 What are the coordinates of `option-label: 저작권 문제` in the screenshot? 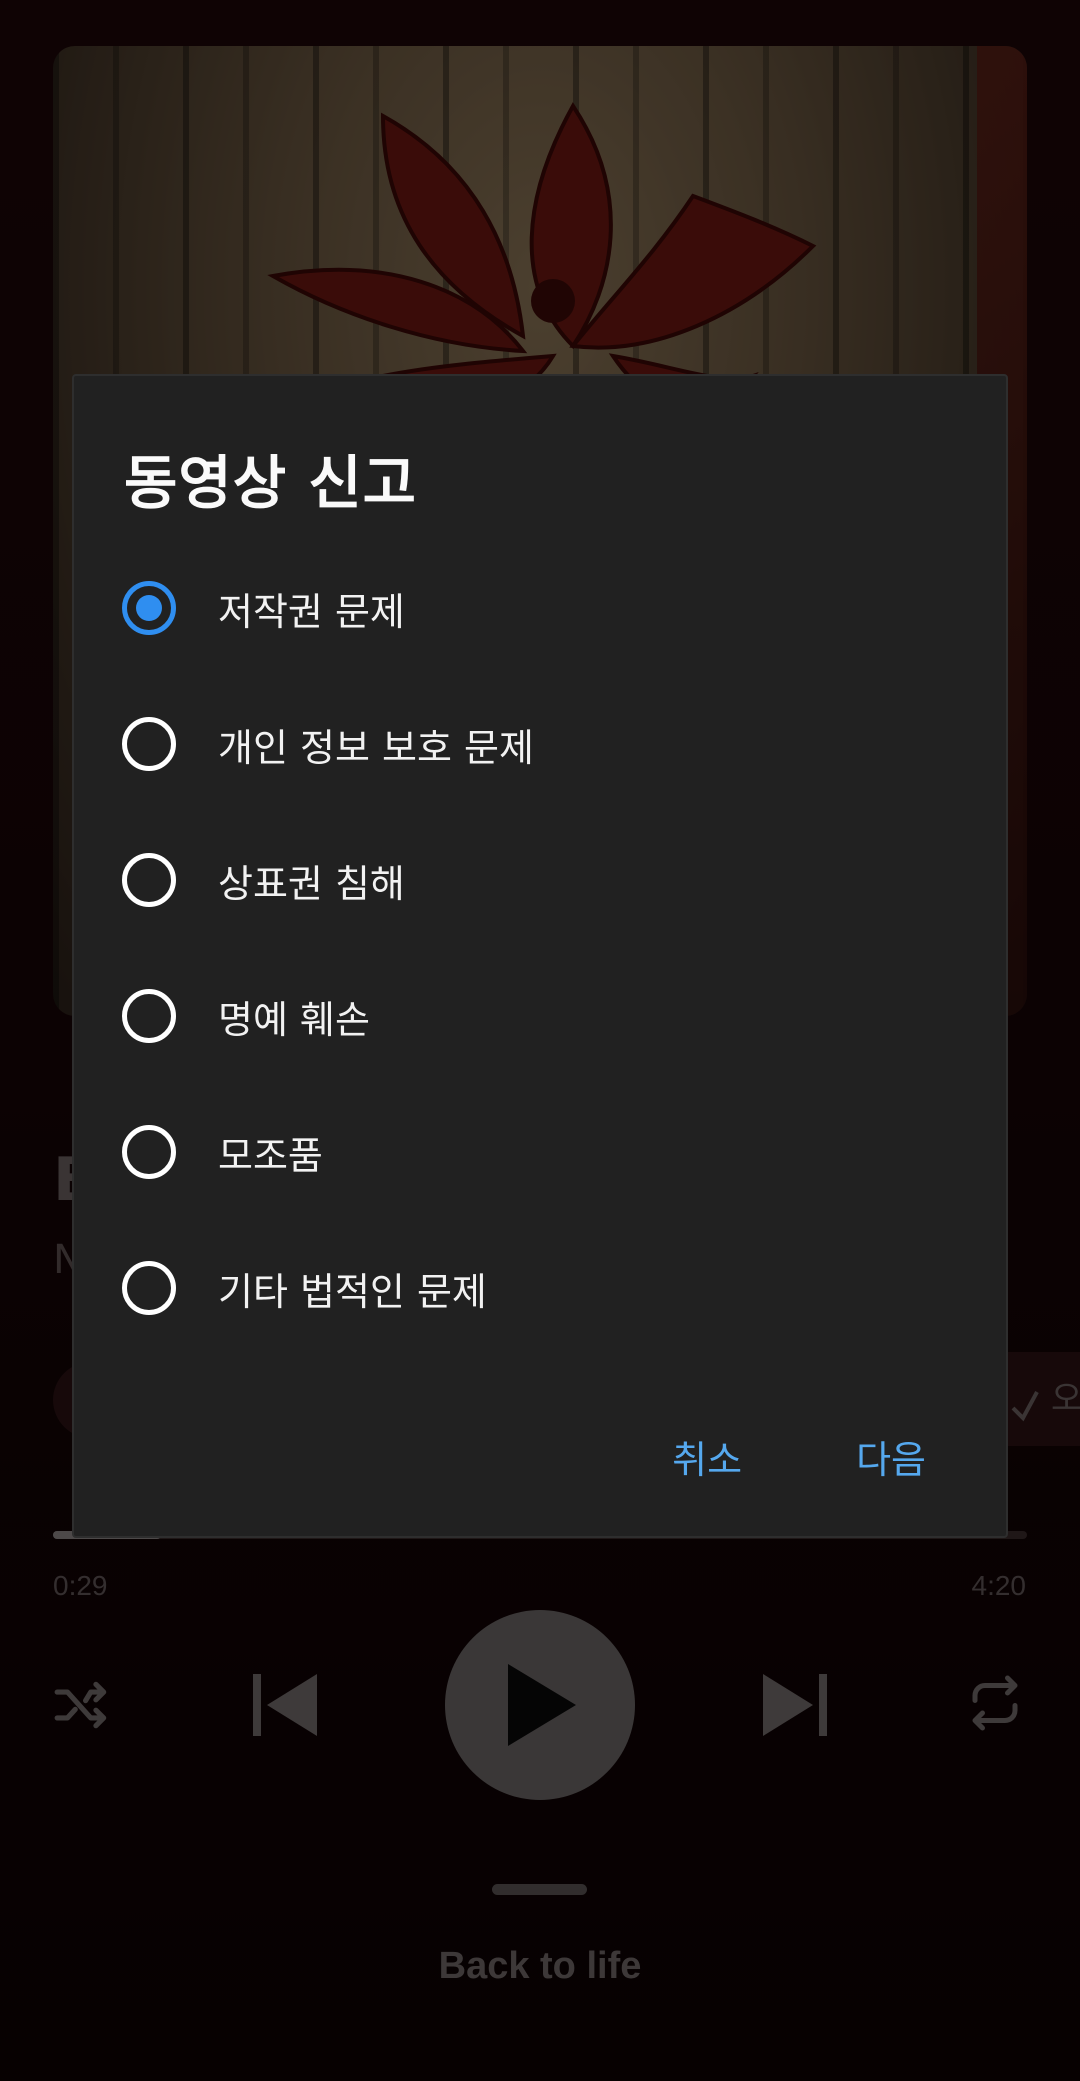 It's located at (311, 611).